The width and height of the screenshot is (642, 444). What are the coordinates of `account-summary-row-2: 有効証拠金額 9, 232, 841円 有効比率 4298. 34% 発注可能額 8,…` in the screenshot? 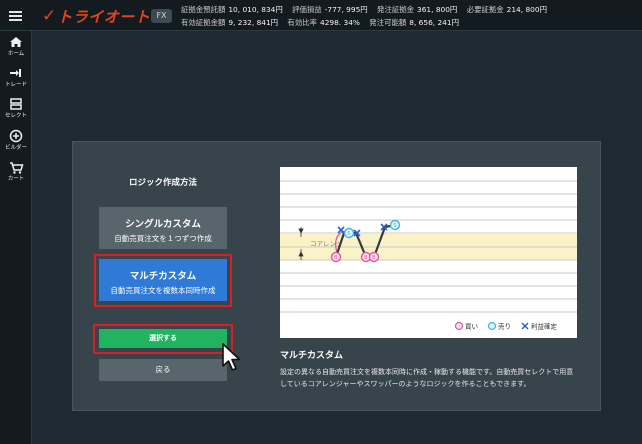 It's located at (367, 22).